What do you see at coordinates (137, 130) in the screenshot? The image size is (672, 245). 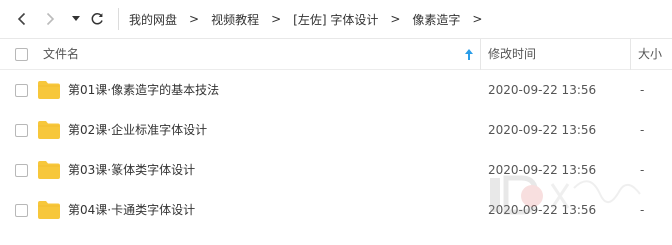 I see `file-name: 第02课·企业标准字体设计` at bounding box center [137, 130].